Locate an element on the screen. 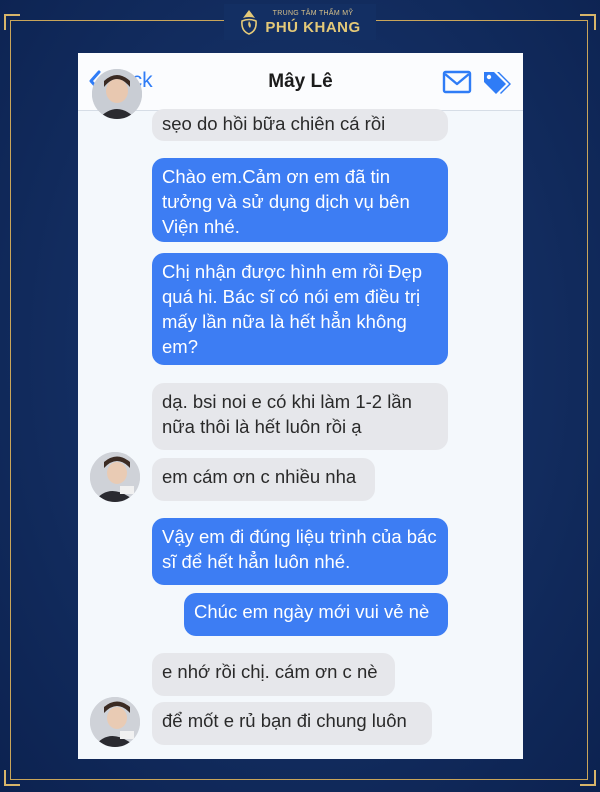 This screenshot has width=600, height=792. mail-icon is located at coordinates (457, 82).